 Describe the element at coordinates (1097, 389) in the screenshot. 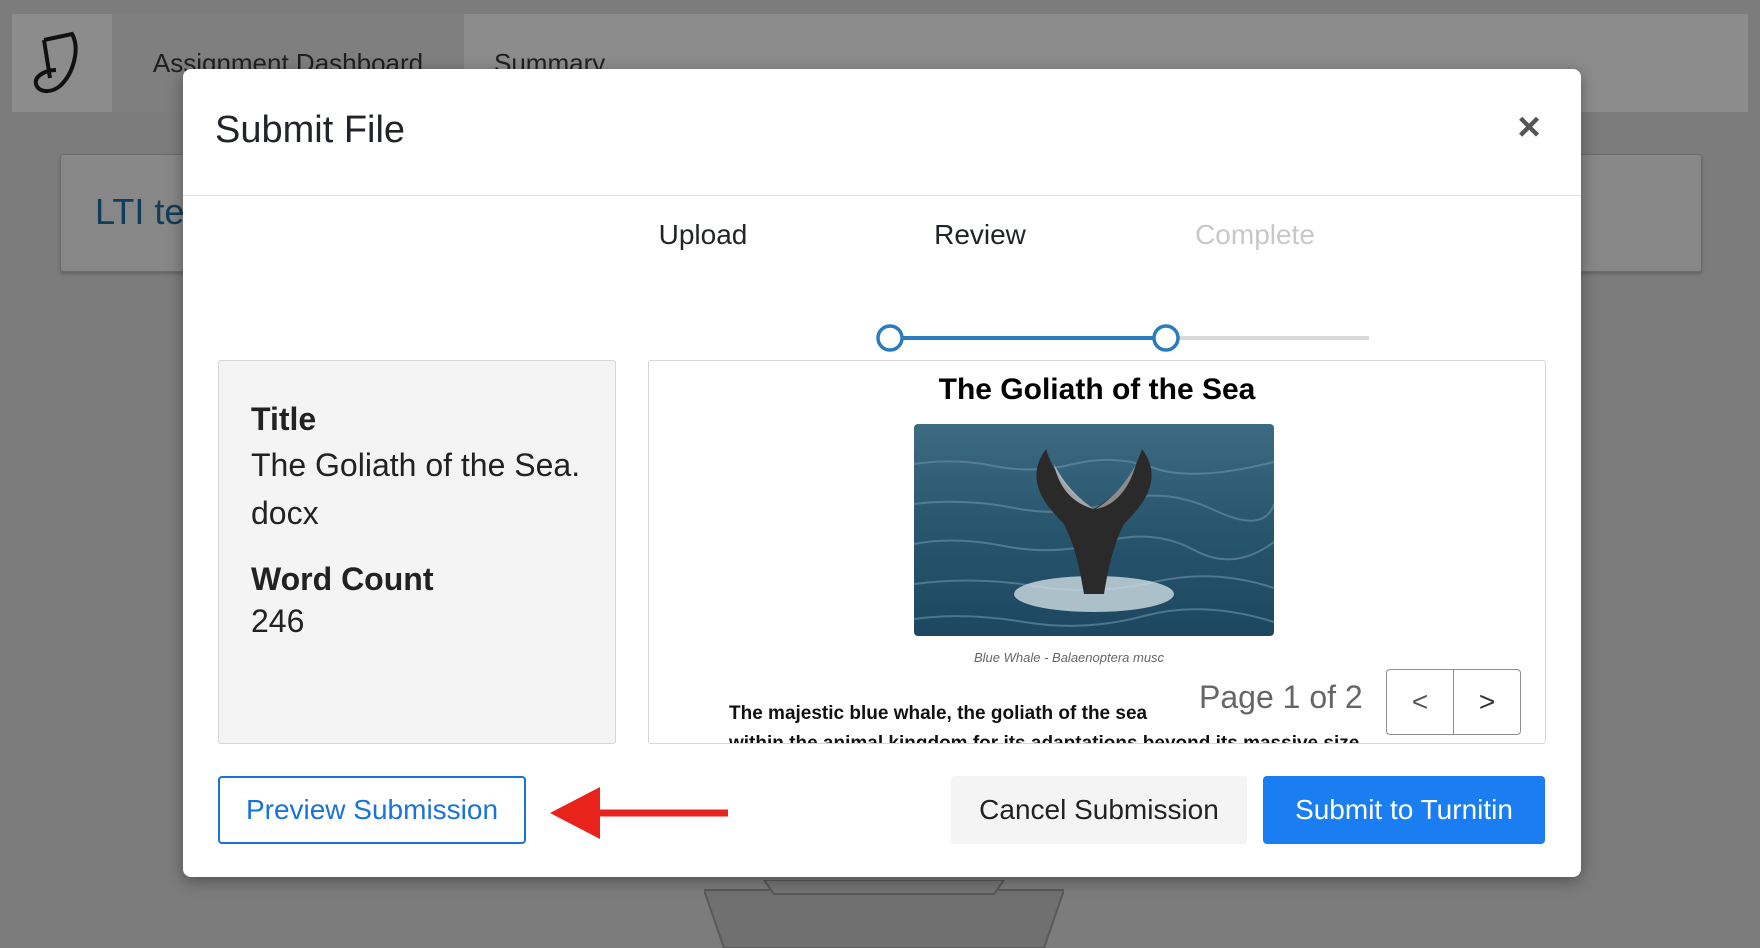

I see `document-title: The Goliath of the Sea` at that location.